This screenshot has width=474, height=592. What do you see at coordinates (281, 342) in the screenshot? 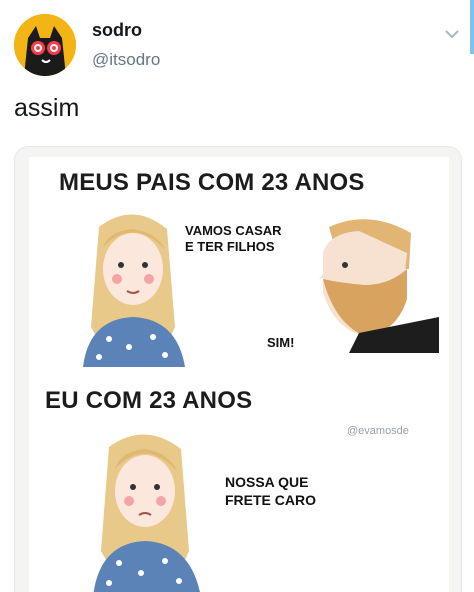
I see `speech-man: SIM!` at bounding box center [281, 342].